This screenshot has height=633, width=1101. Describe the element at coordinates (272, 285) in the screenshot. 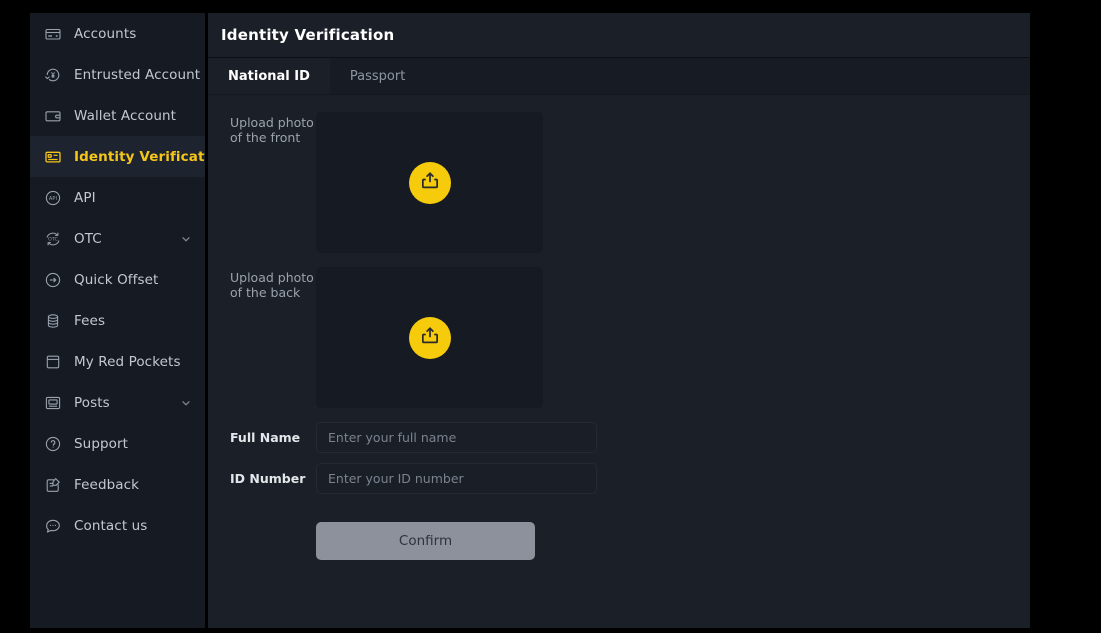

I see `upload-back-label: Upload photo of the back` at that location.